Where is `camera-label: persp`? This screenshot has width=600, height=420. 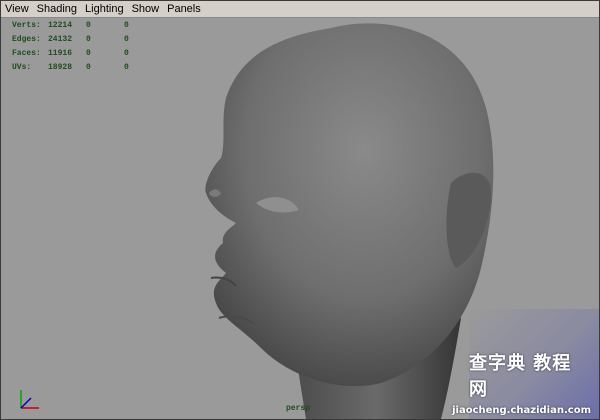
camera-label: persp is located at coordinates (298, 408).